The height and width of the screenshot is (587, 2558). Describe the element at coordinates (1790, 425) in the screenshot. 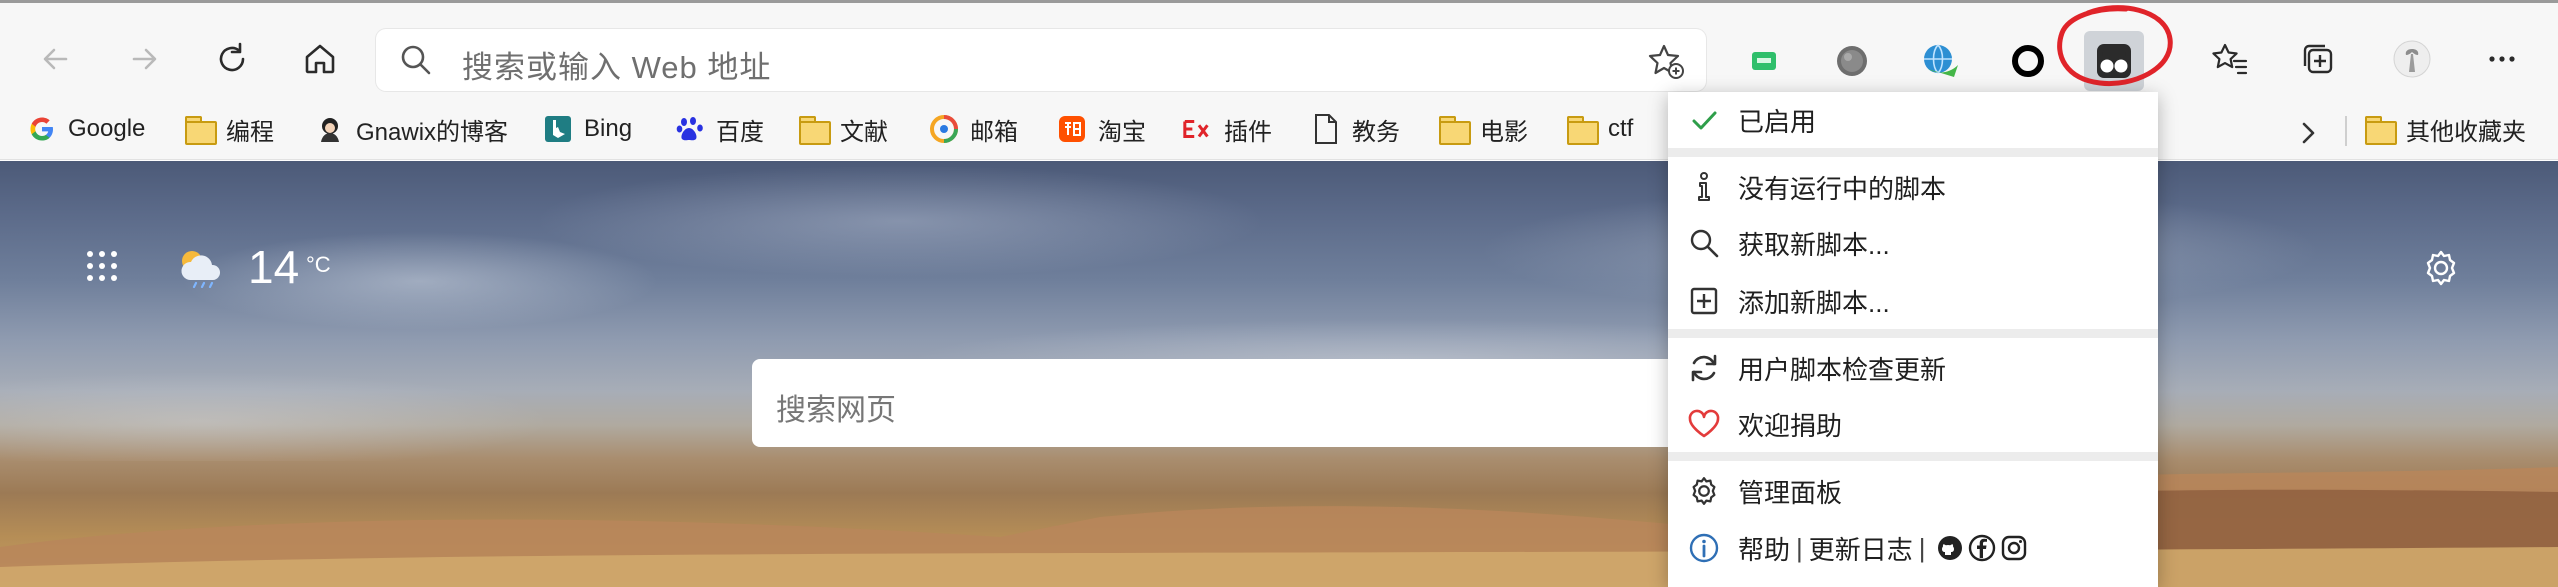

I see `menu-label: 欢迎捐助` at that location.